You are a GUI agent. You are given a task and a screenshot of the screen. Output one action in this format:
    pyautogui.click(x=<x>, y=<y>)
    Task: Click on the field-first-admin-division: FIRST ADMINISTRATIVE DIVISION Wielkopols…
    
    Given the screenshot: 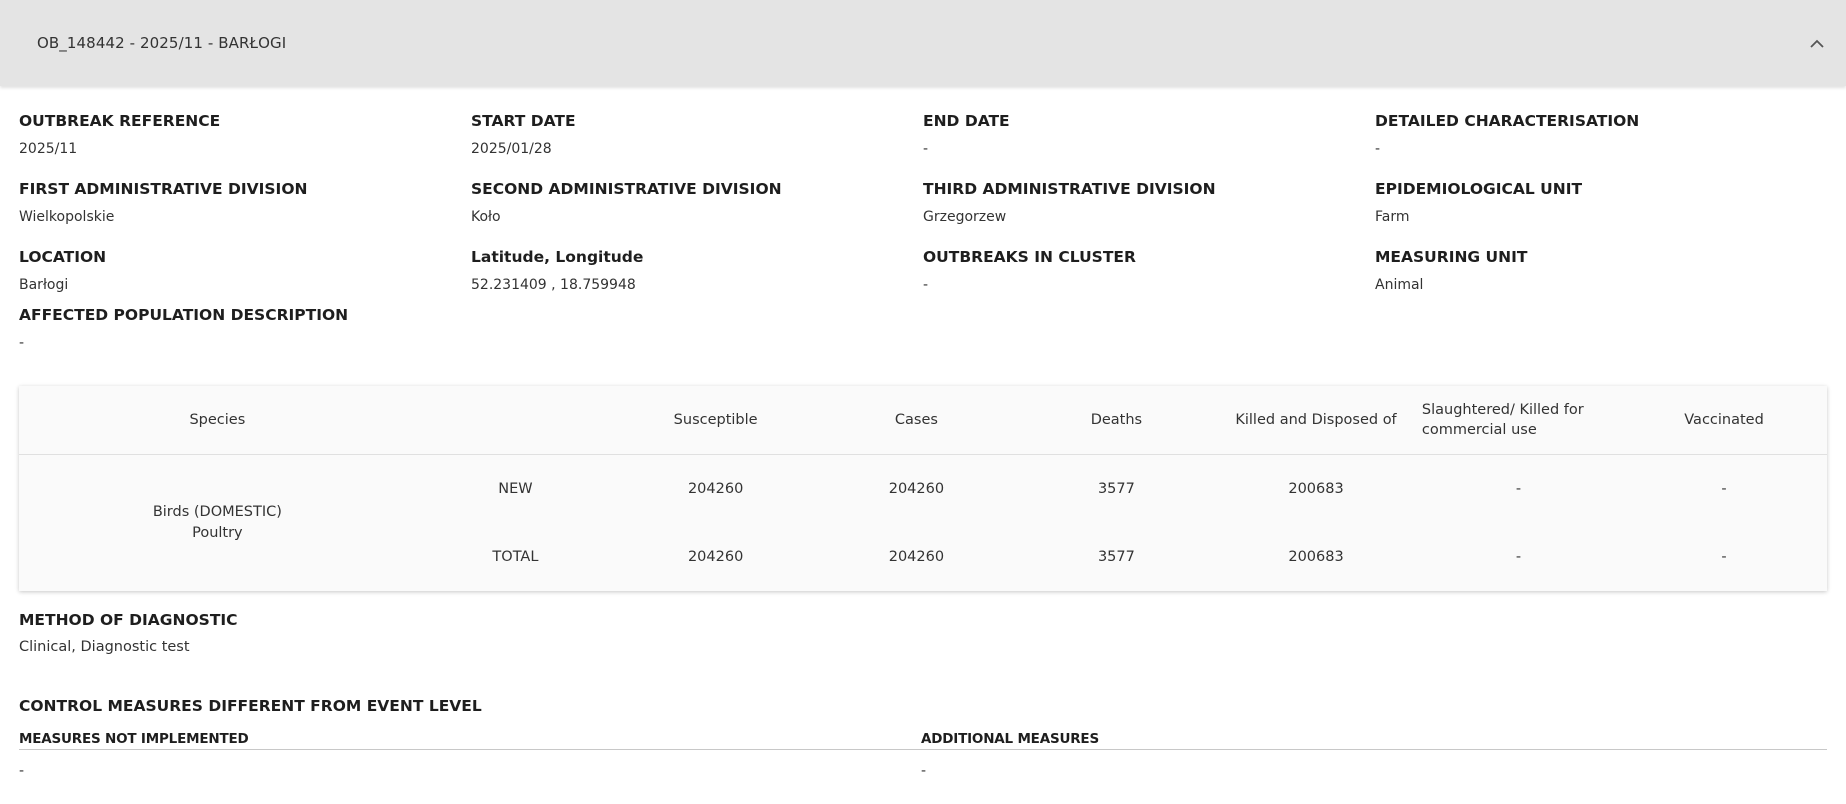 What is the action you would take?
    pyautogui.click(x=245, y=214)
    